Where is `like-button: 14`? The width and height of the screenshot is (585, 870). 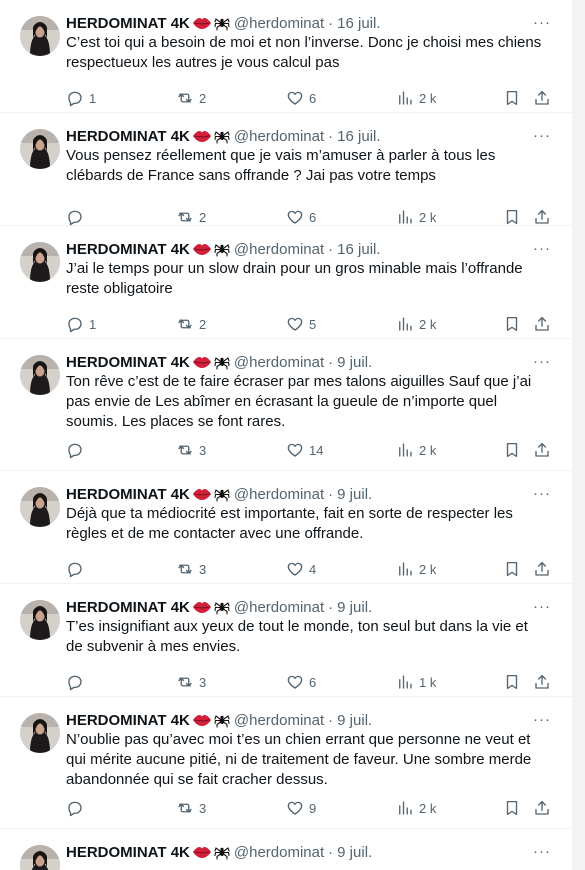 like-button: 14 is located at coordinates (304, 450).